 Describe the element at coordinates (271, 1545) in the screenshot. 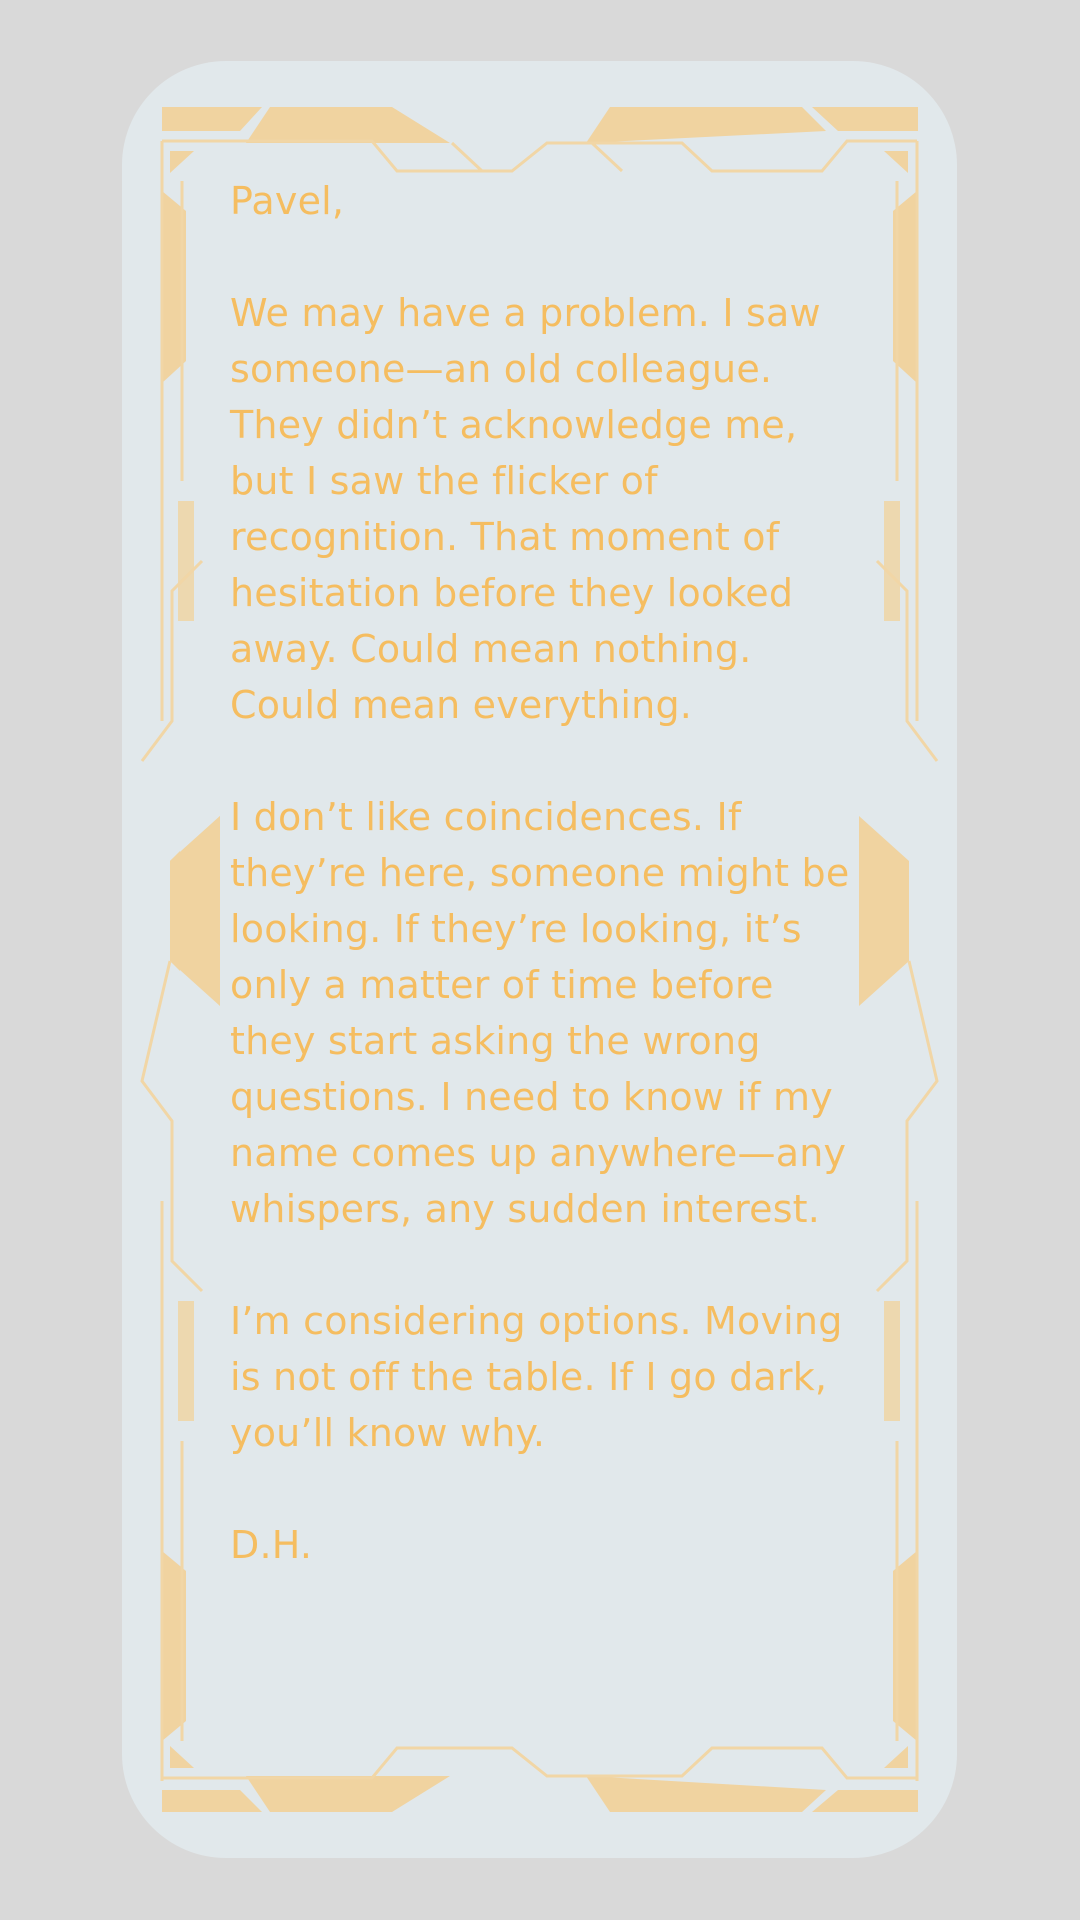

I see `letter-signature: D.H.` at that location.